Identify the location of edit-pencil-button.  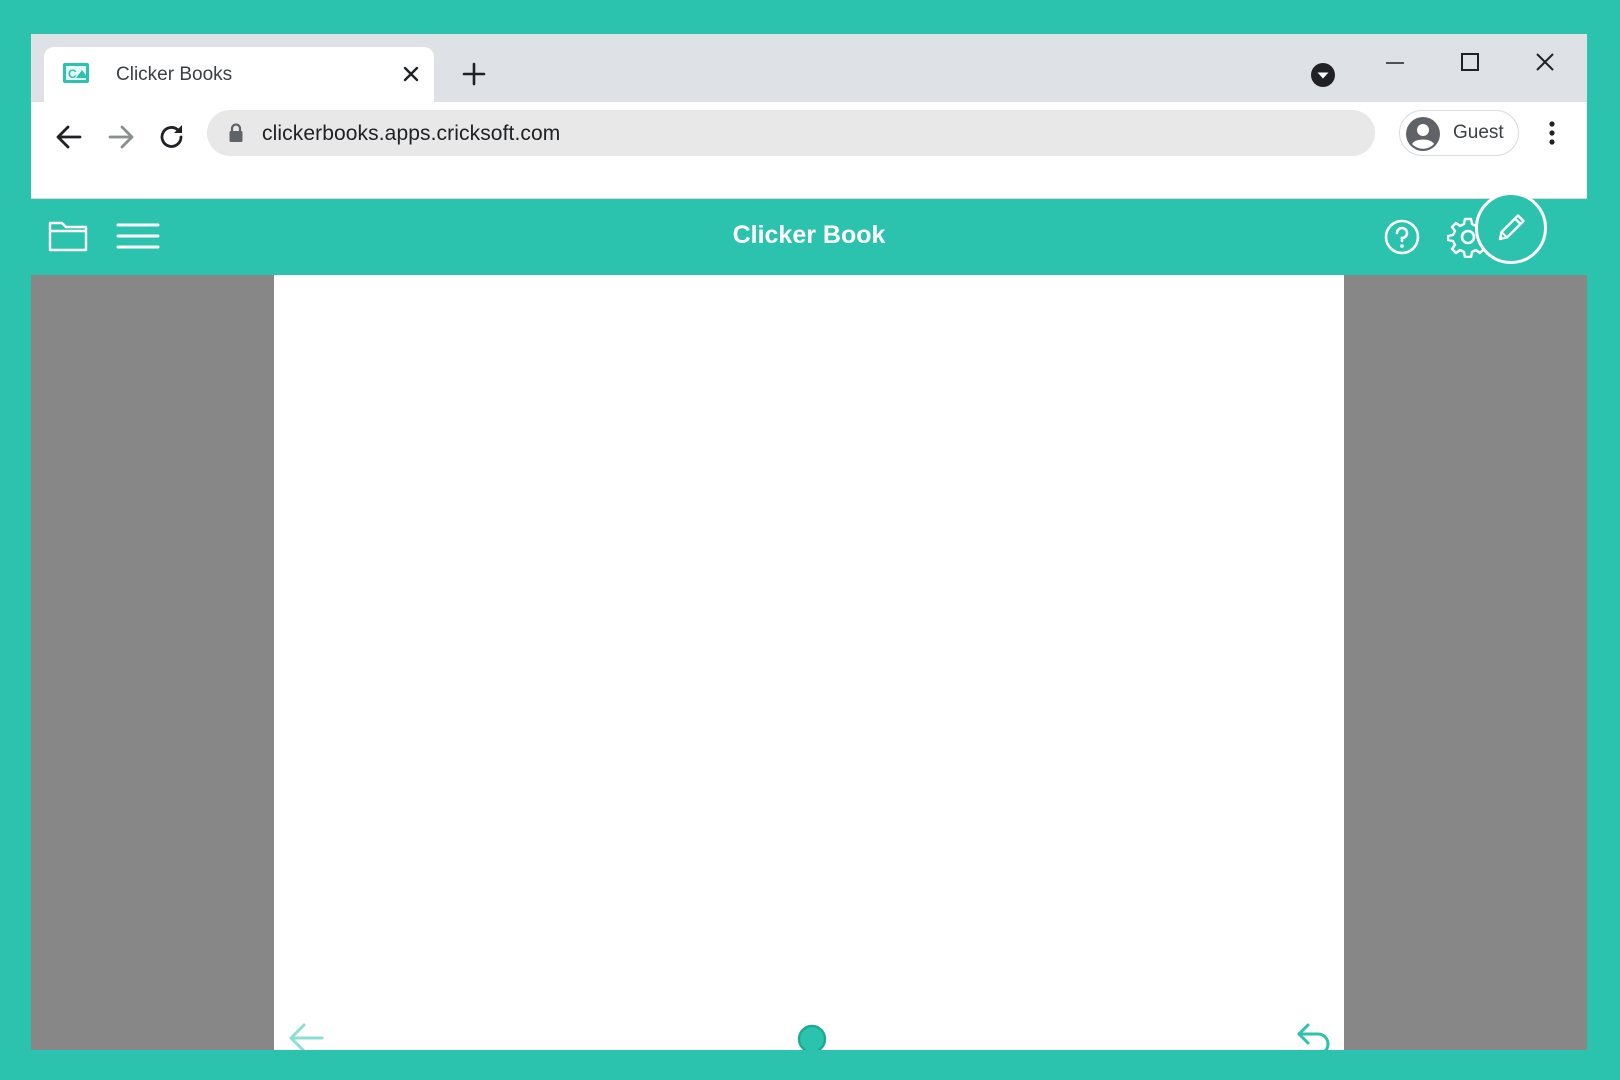
(1511, 228).